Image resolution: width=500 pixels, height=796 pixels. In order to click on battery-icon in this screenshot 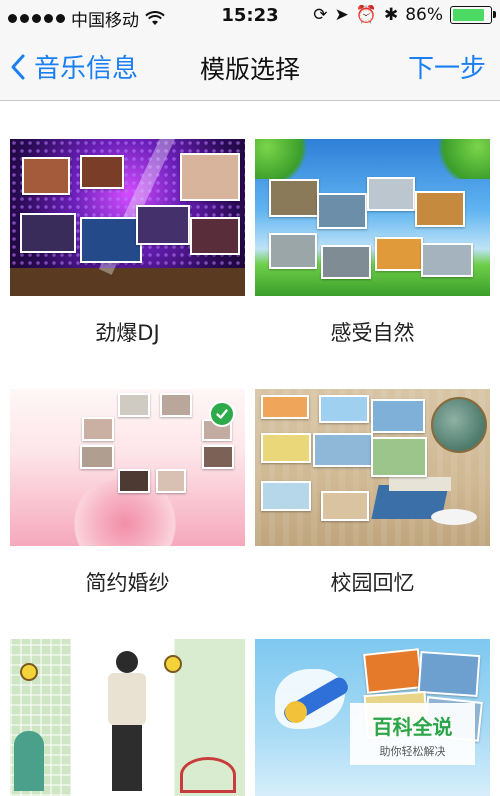, I will do `click(473, 15)`.